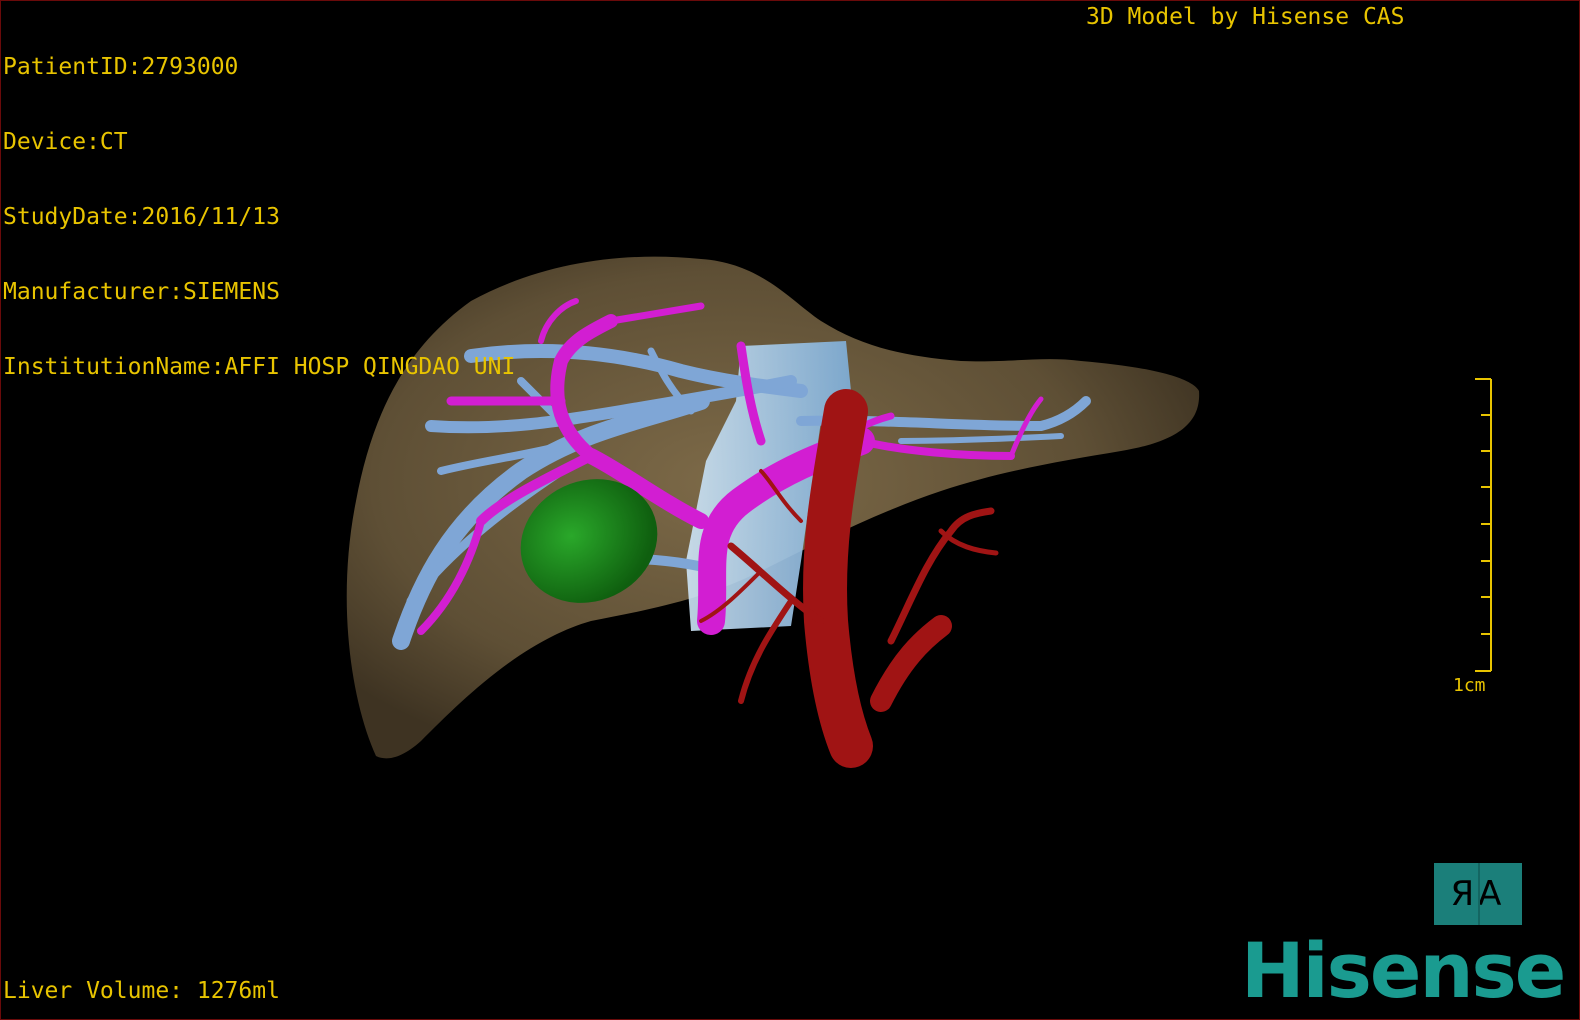 This screenshot has width=1580, height=1020. Describe the element at coordinates (259, 367) in the screenshot. I see `institution-name: InstitutionName:AFFI HOSP QINGDAO UNI` at that location.